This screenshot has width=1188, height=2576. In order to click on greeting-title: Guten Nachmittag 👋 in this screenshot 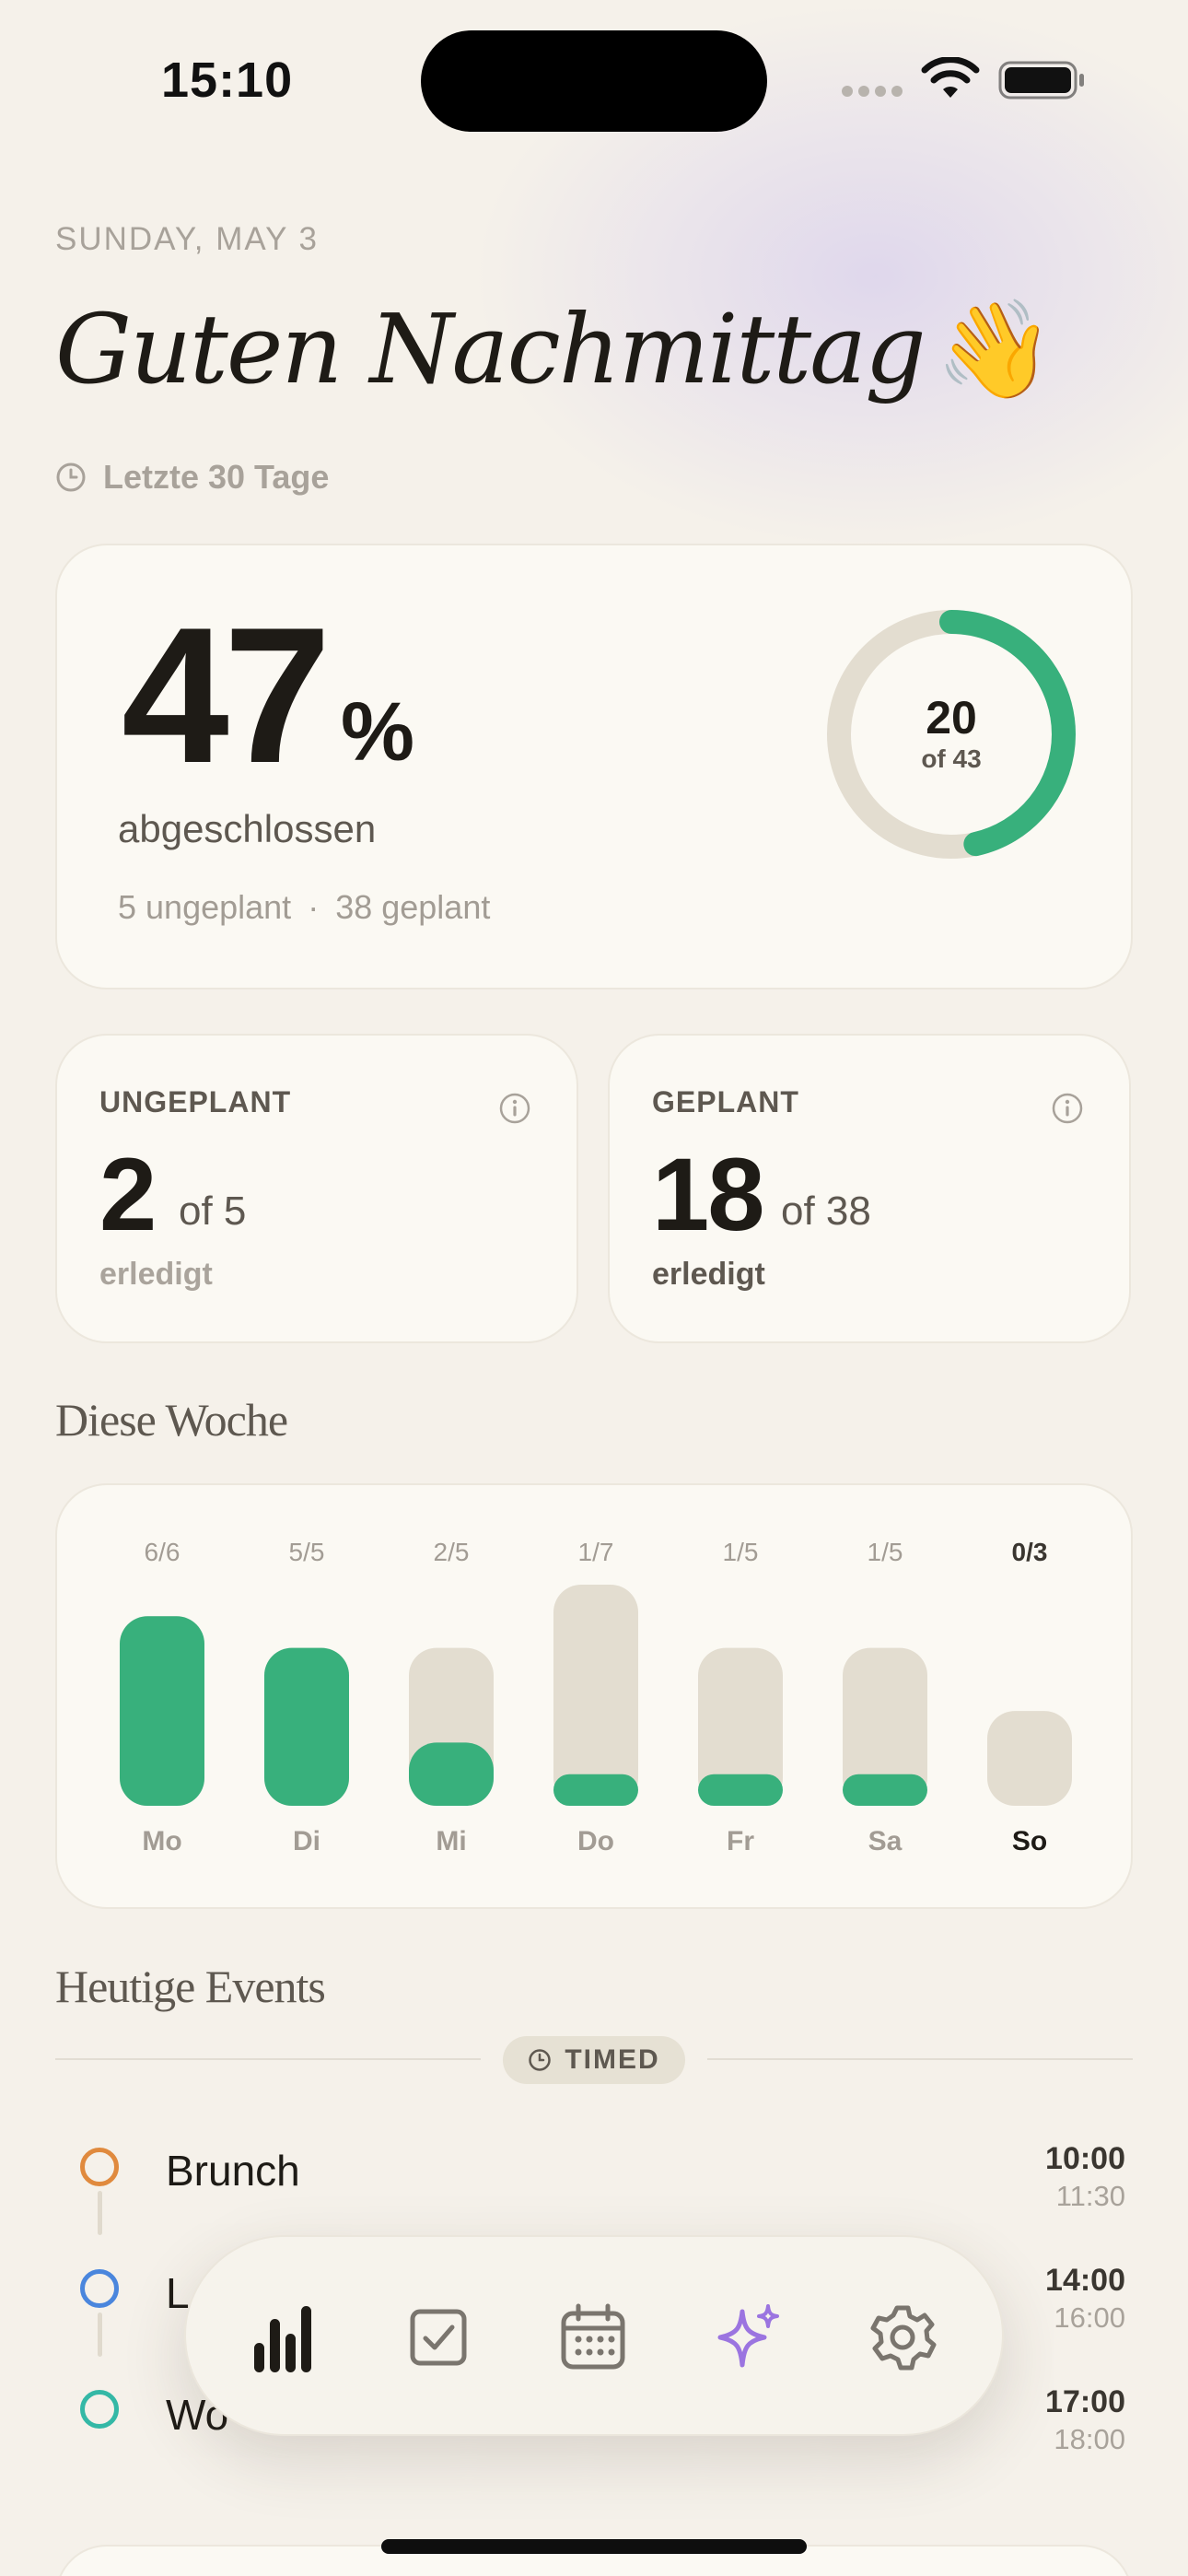, I will do `click(555, 349)`.